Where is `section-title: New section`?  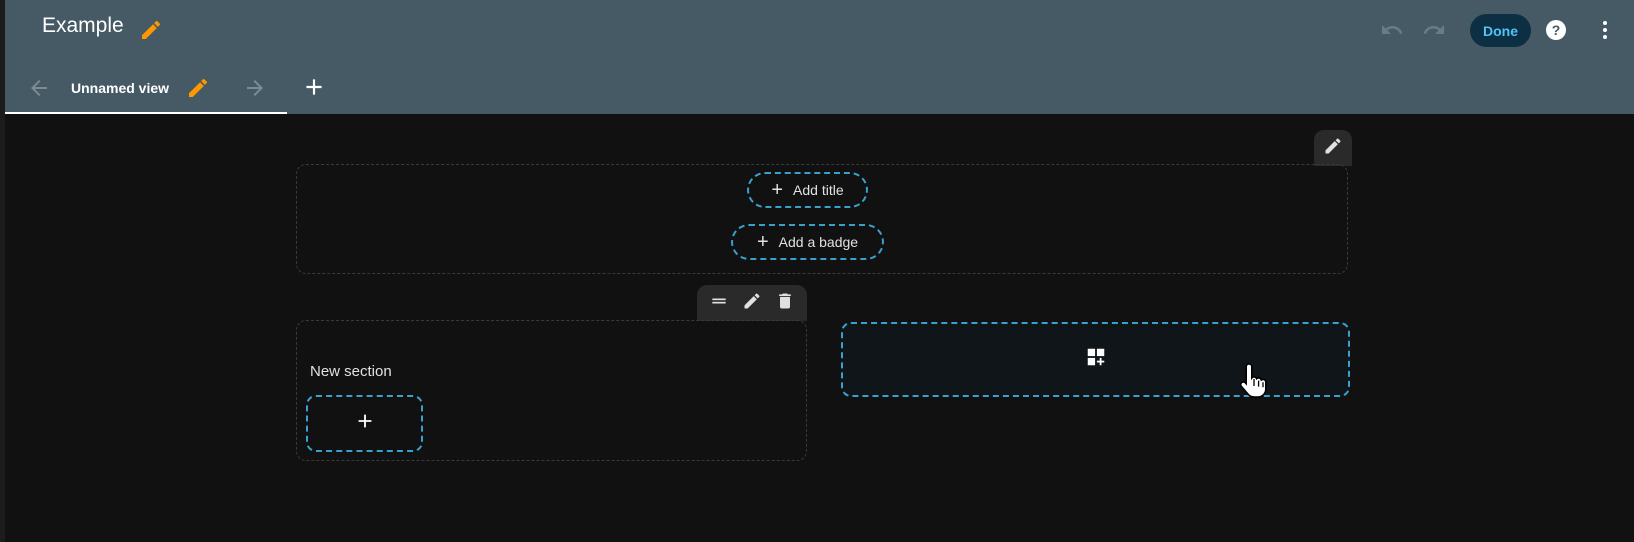 section-title: New section is located at coordinates (351, 371).